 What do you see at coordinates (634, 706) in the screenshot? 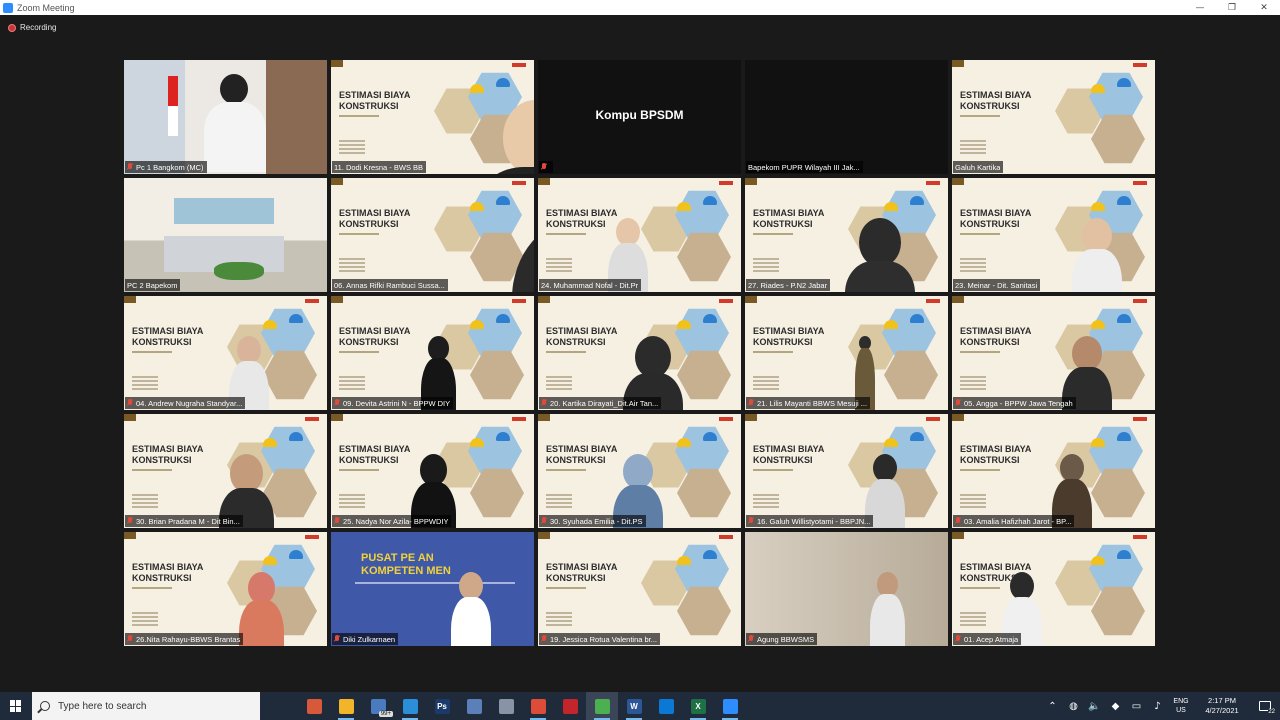
I see `taskbar-app-word: W` at bounding box center [634, 706].